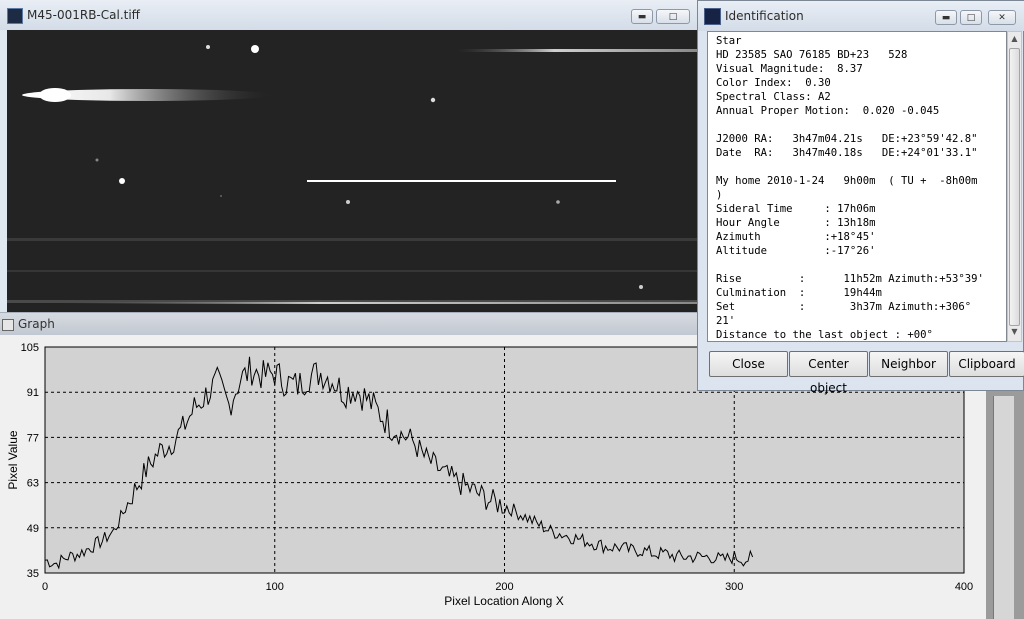  Describe the element at coordinates (350, 15) in the screenshot. I see `image-window-titlebar: M45-001RB-Cal.tiff ▬ □` at that location.